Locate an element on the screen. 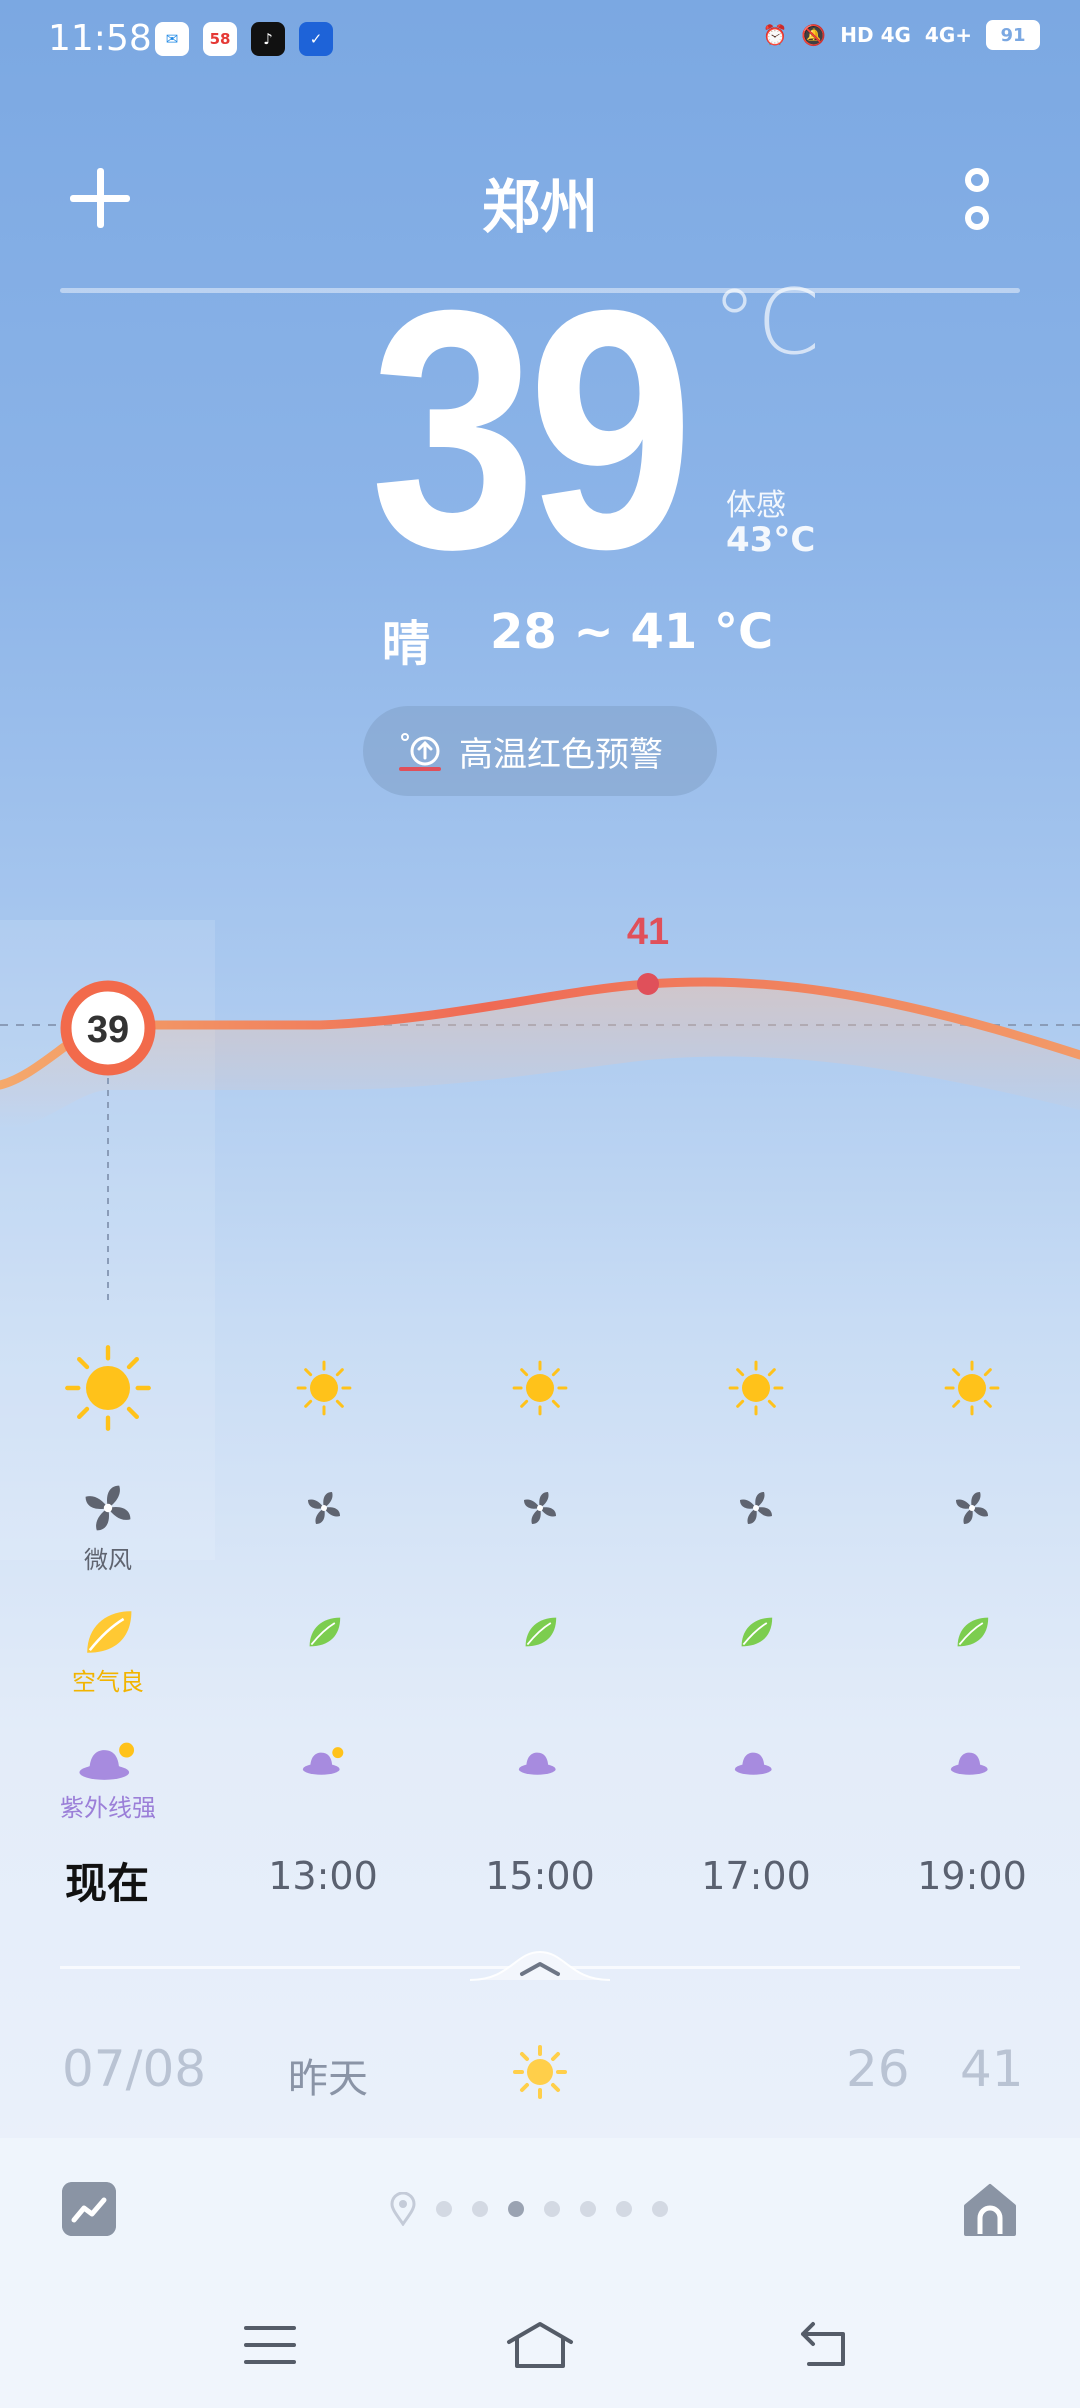 The image size is (1080, 2408). home-outline-icon is located at coordinates (540, 2345).